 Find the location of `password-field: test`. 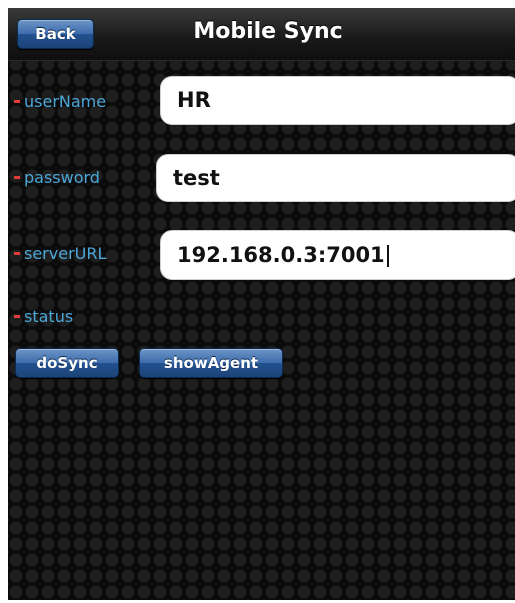

password-field: test is located at coordinates (335, 178).